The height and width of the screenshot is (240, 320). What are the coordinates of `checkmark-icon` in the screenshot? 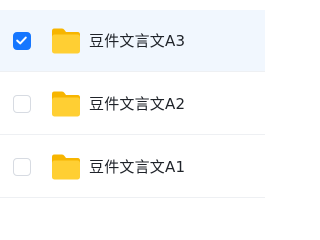 It's located at (21, 40).